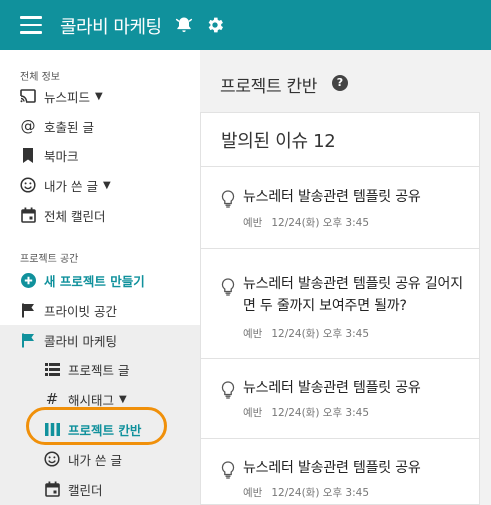 The image size is (491, 505). I want to click on sidebar-item-all-calendar: 전체 캘린더, so click(62, 215).